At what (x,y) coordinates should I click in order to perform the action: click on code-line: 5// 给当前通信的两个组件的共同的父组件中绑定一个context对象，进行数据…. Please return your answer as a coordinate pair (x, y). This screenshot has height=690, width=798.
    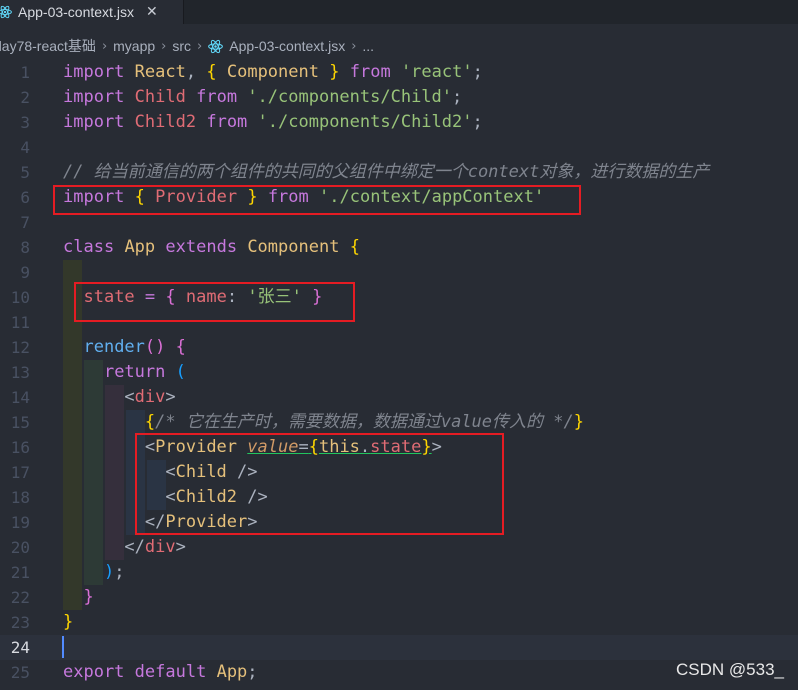
    Looking at the image, I should click on (365, 172).